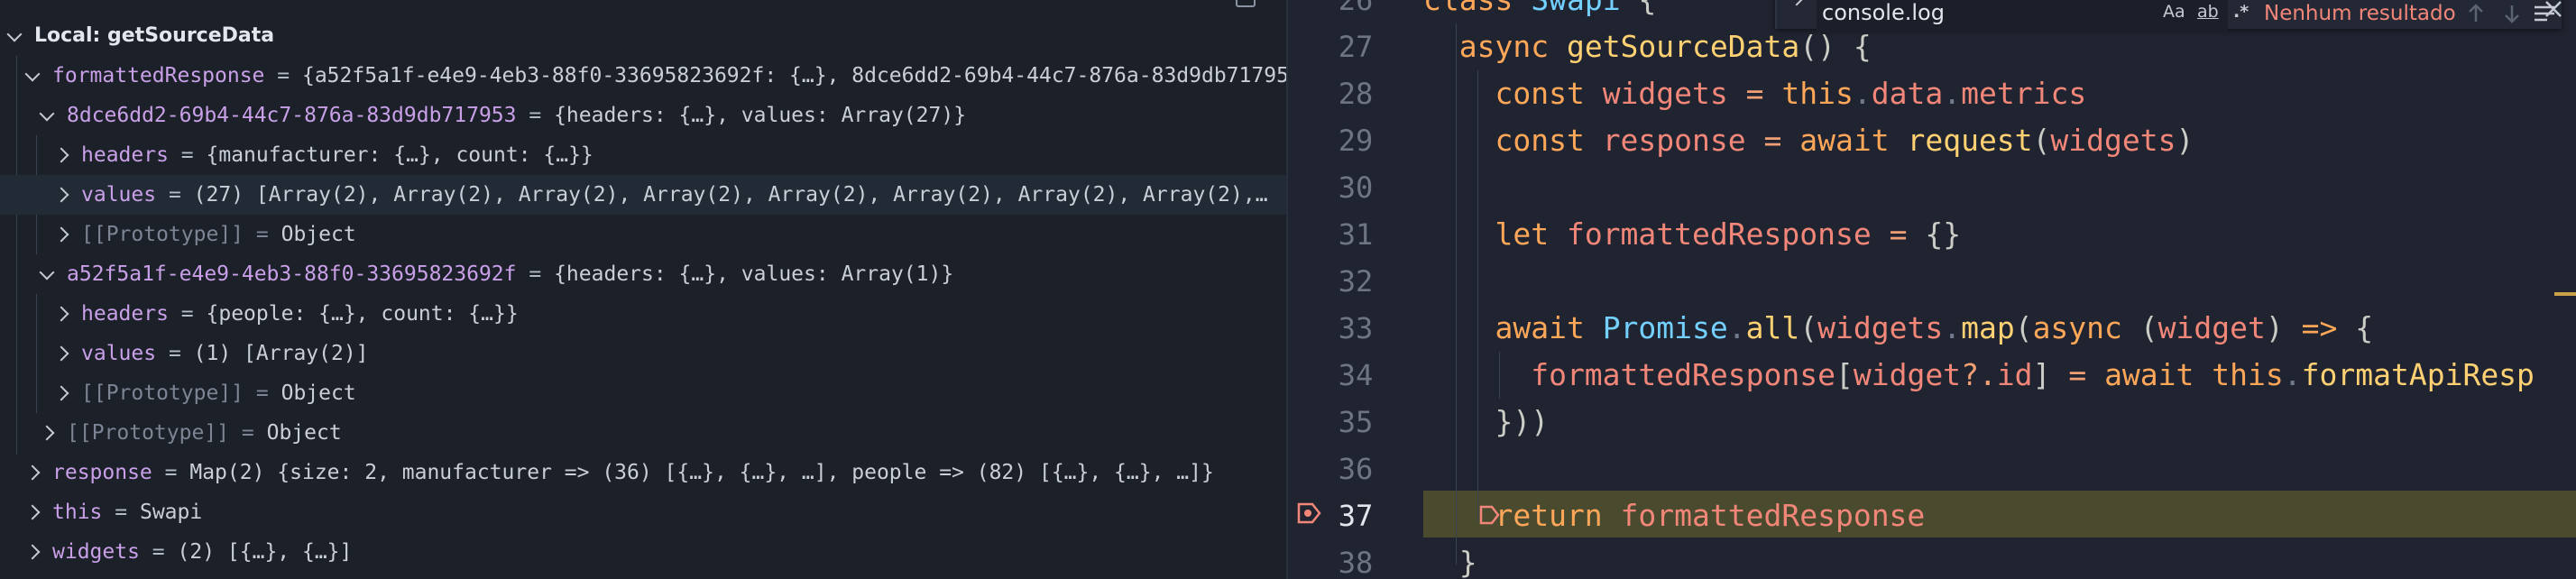 This screenshot has height=579, width=2576. I want to click on line-number: 29, so click(1356, 140).